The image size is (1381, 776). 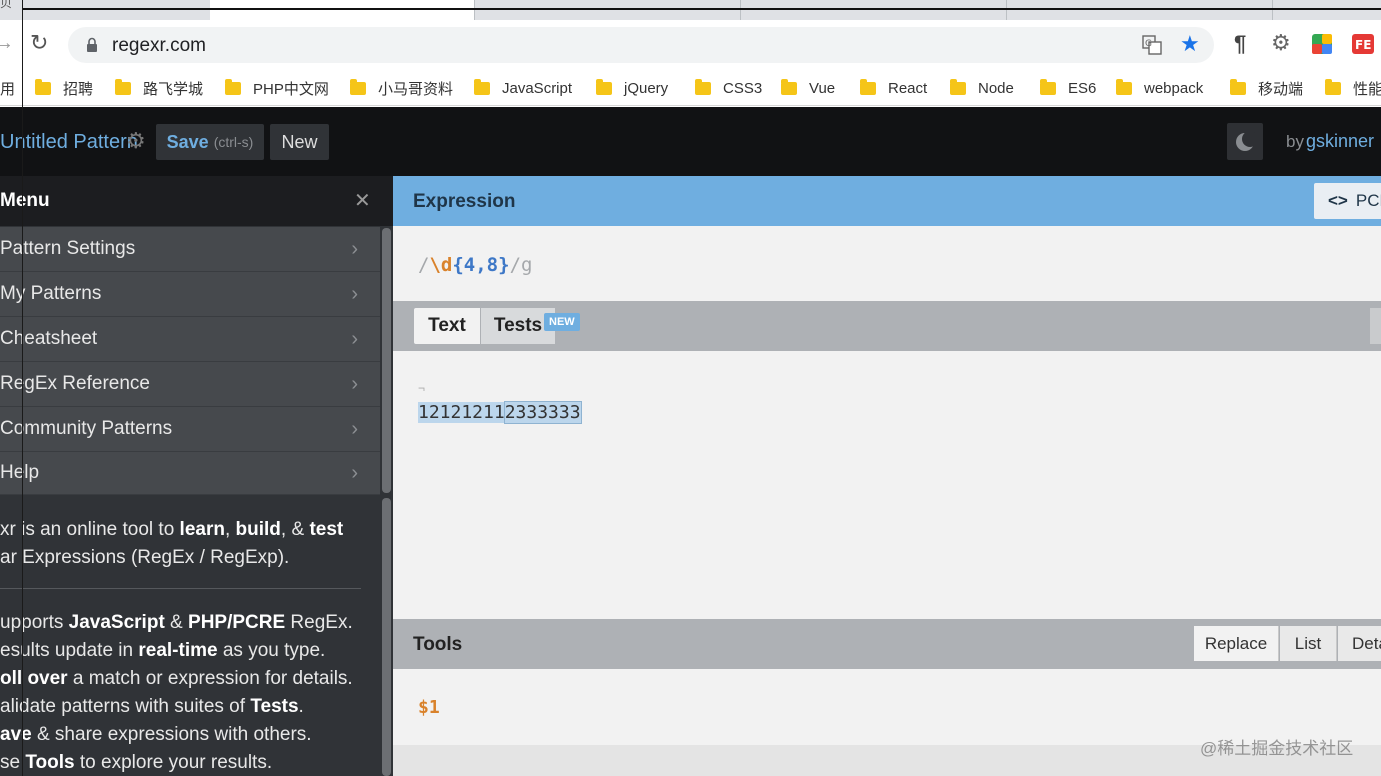 I want to click on flags-text: g, so click(x=526, y=265).